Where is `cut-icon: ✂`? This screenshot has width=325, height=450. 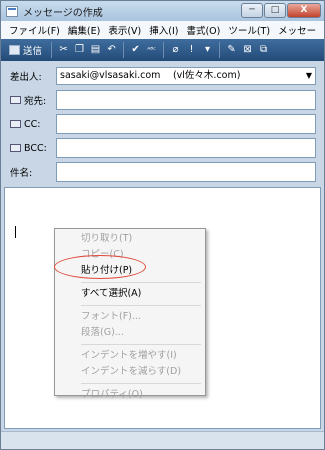
cut-icon: ✂ is located at coordinates (63, 50).